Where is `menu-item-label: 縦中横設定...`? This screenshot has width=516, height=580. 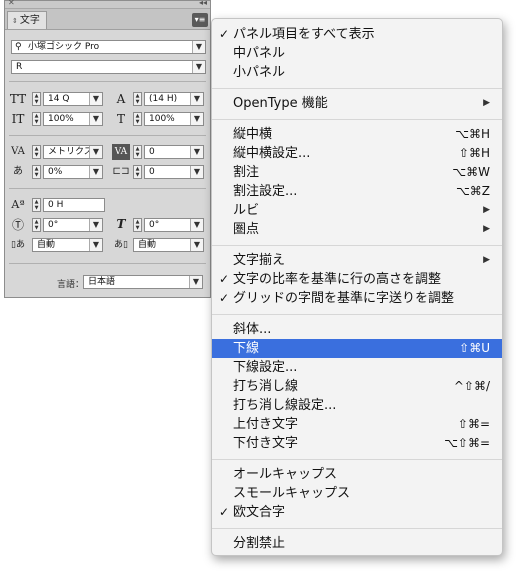
menu-item-label: 縦中横設定... is located at coordinates (272, 153).